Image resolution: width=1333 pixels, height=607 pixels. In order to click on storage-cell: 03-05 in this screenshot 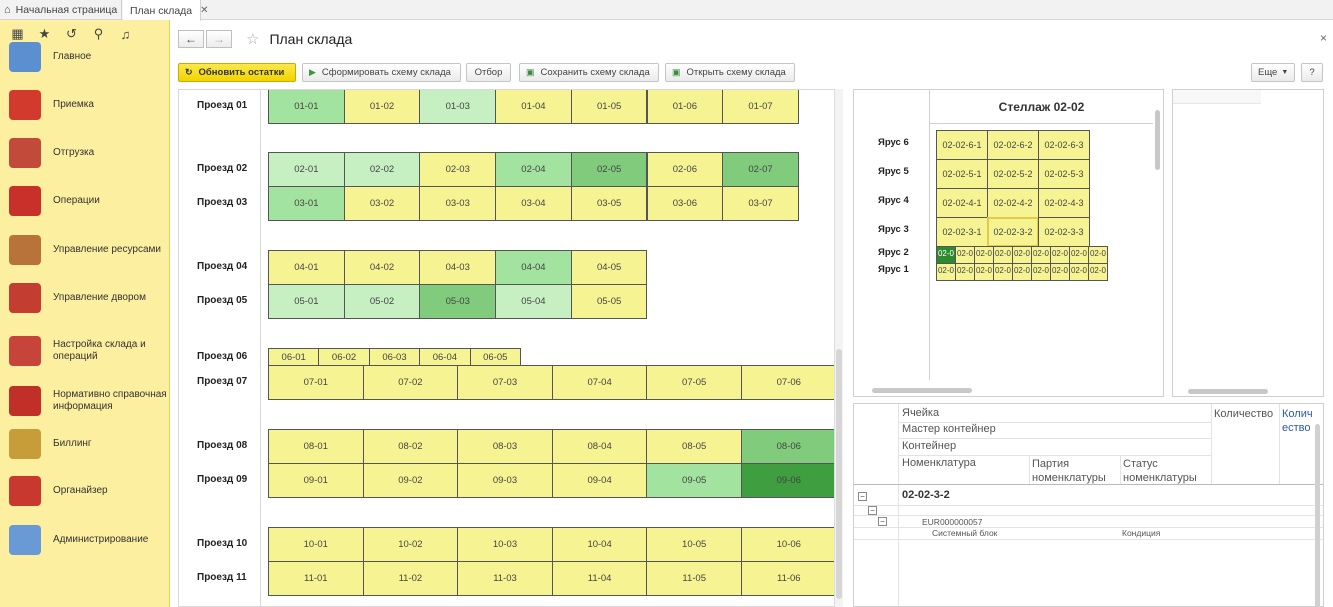, I will do `click(609, 203)`.